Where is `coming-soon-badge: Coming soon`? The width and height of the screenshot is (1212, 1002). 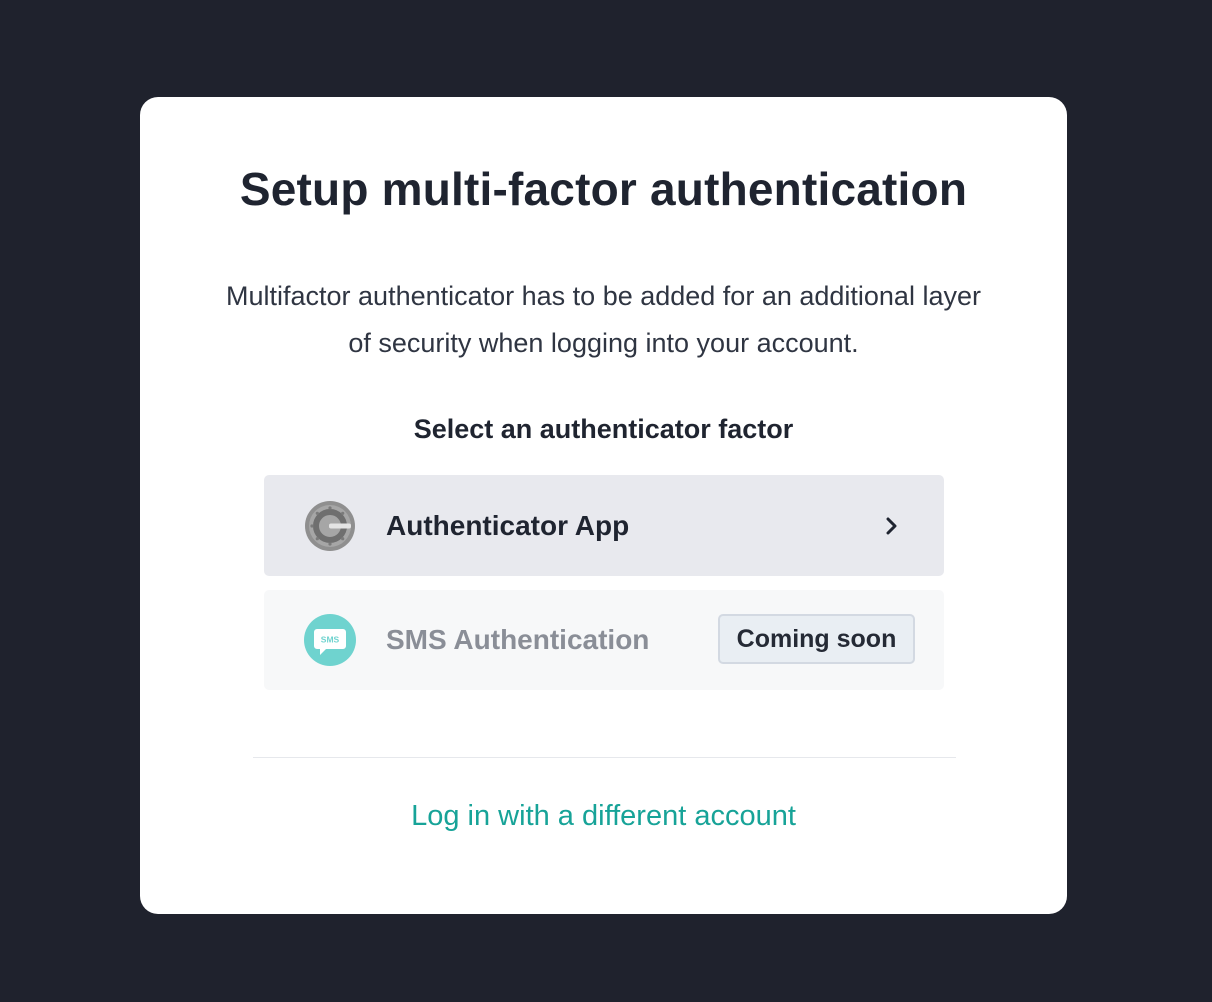 coming-soon-badge: Coming soon is located at coordinates (816, 639).